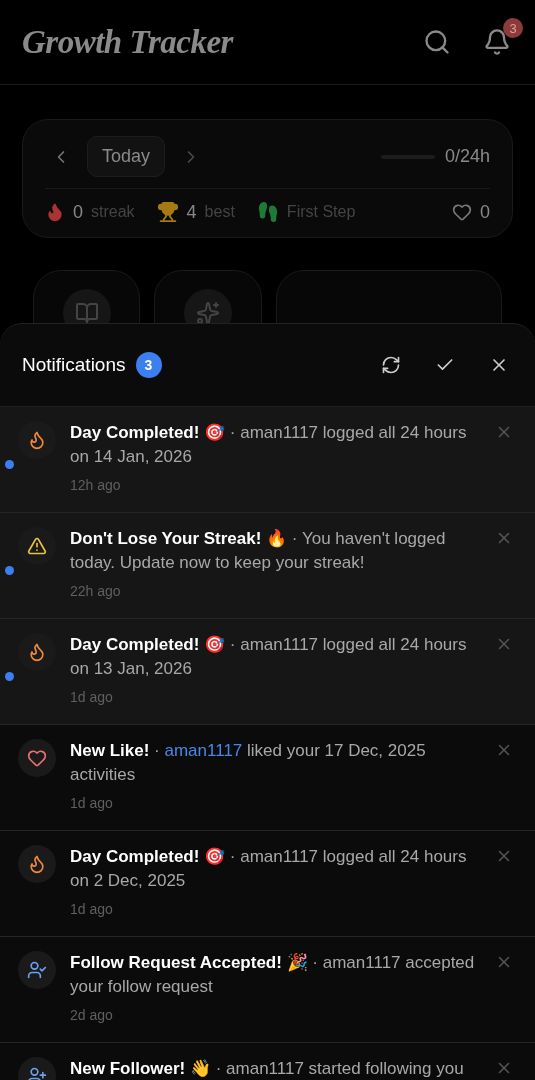 Image resolution: width=535 pixels, height=1080 pixels. Describe the element at coordinates (513, 28) in the screenshot. I see `notification-count-badge: 3` at that location.